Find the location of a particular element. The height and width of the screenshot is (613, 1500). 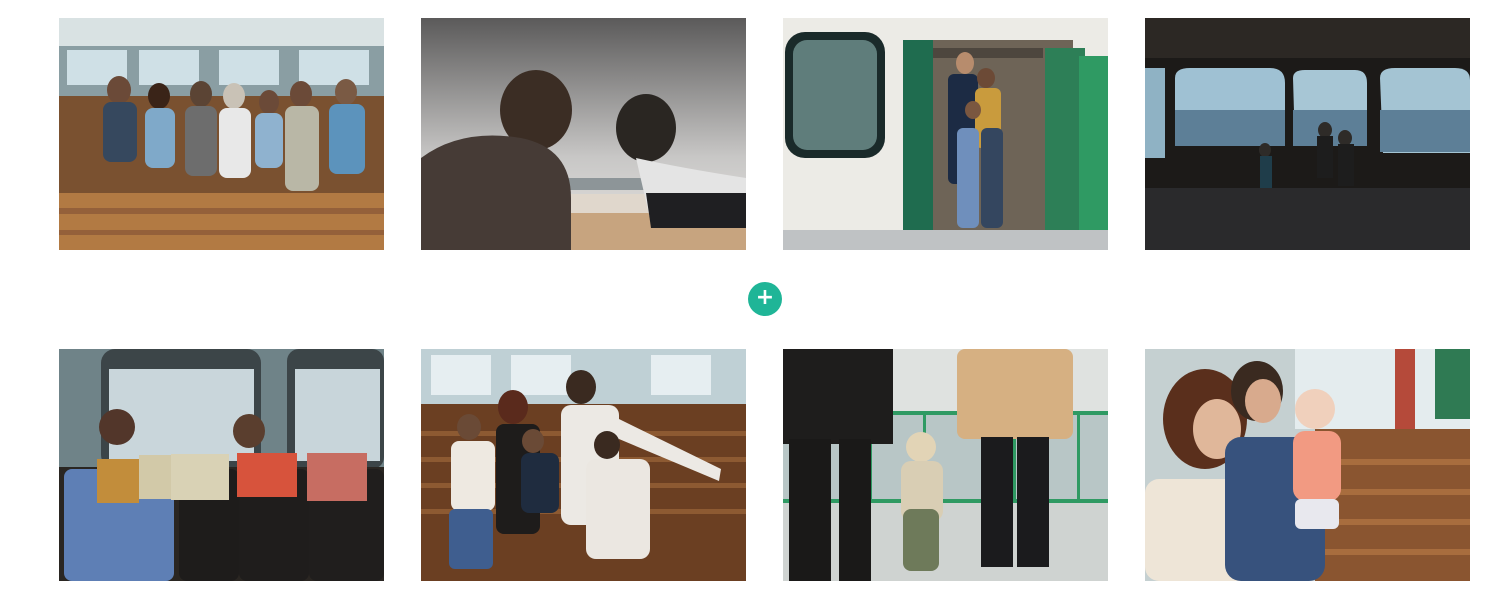

gallery-photo-family-on-ferry-bench is located at coordinates (221, 134).